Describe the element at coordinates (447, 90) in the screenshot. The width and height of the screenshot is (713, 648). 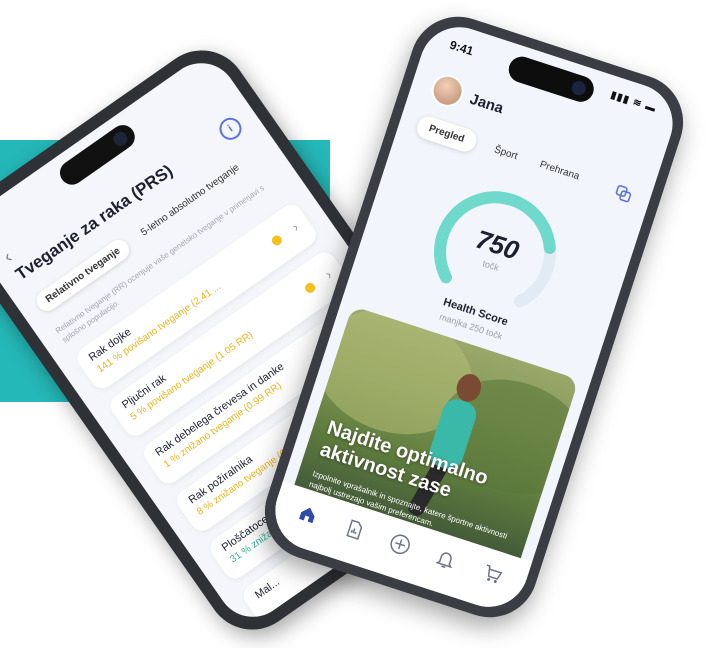
I see `avatar` at that location.